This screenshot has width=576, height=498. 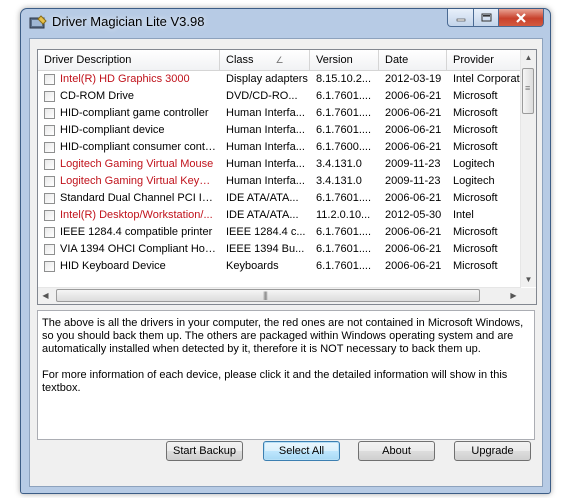 I want to click on column-header-label: Class, so click(x=240, y=60).